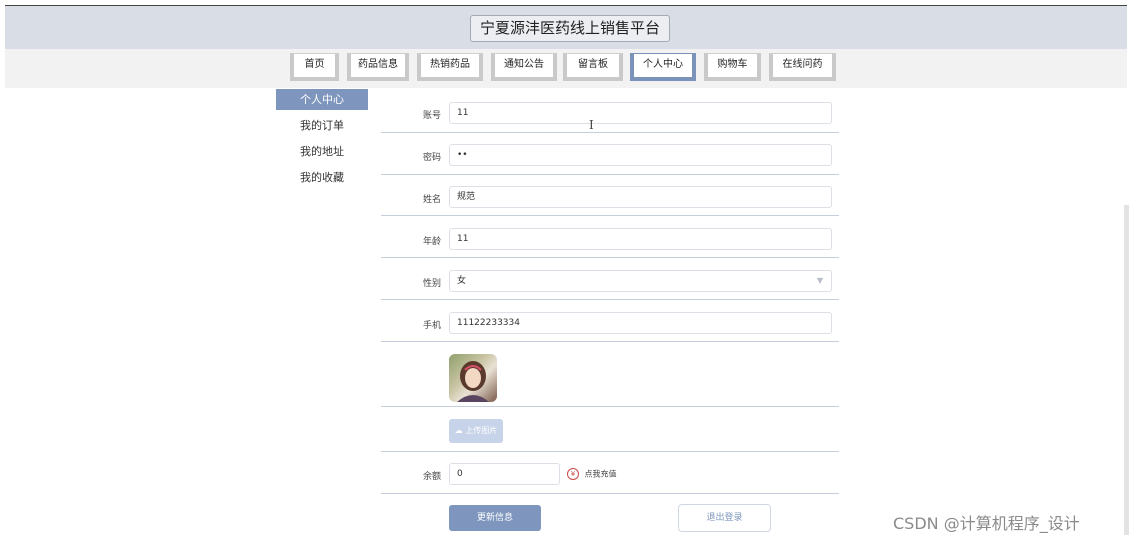  I want to click on nav-item-personal-center: 个人中心, so click(663, 67).